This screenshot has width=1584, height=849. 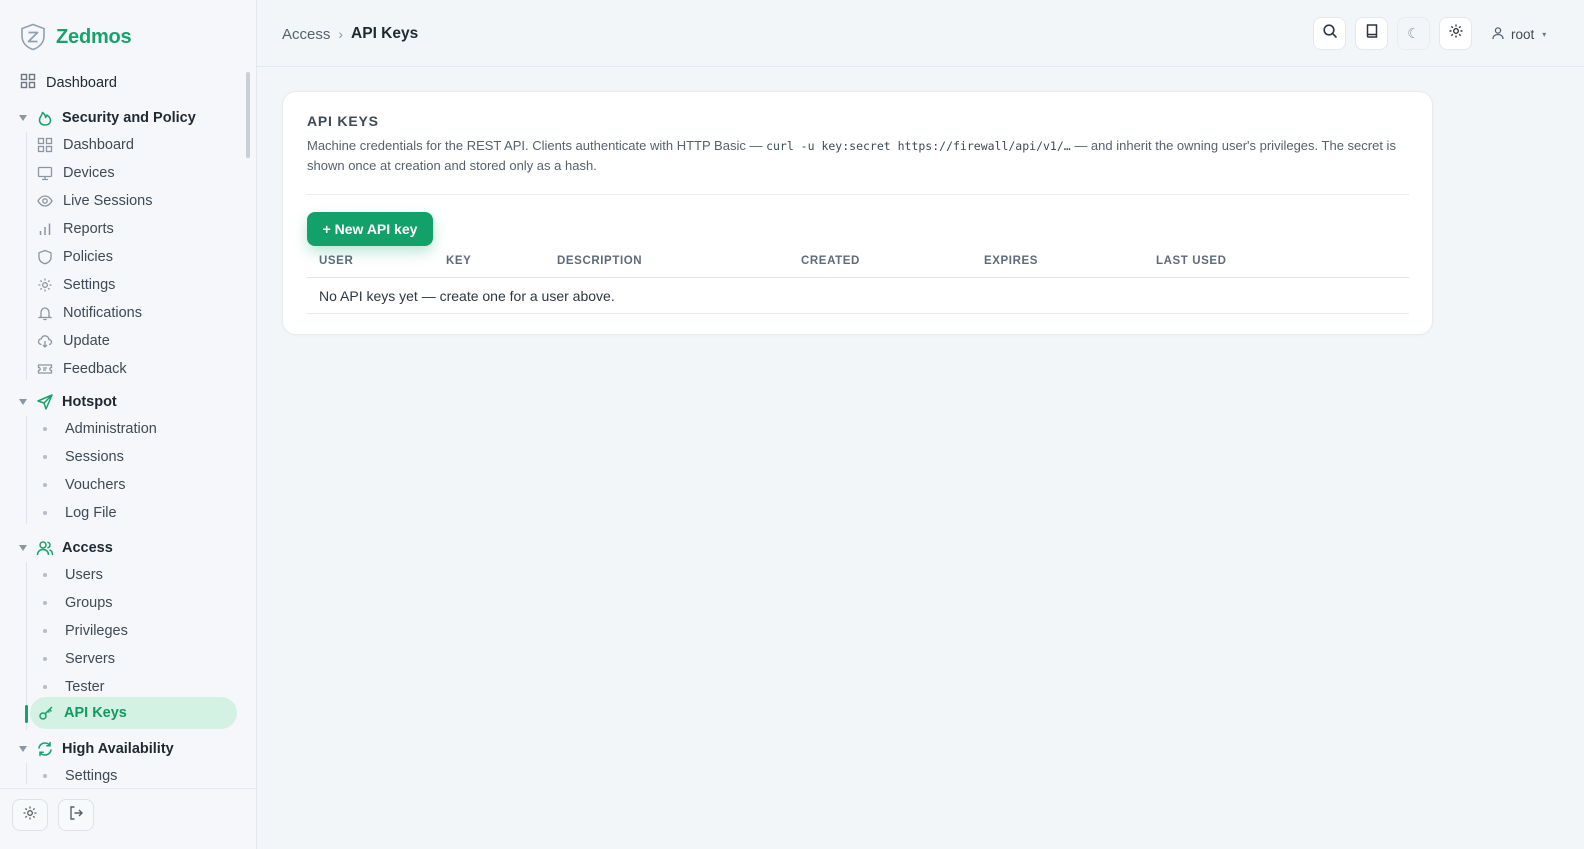 I want to click on send-icon, so click(x=45, y=402).